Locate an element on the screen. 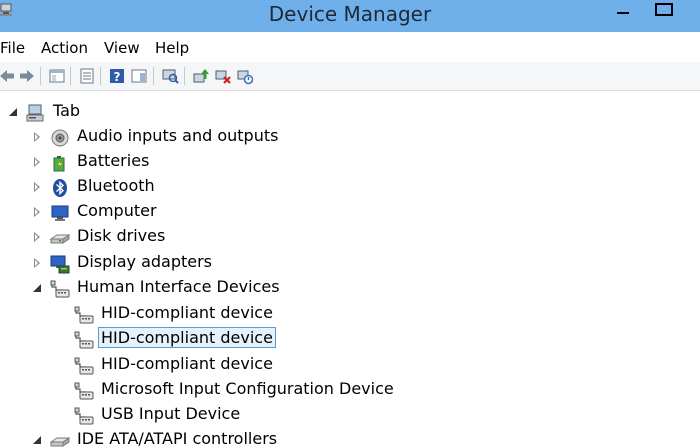 Image resolution: width=700 pixels, height=448 pixels. display-adapter-icon is located at coordinates (60, 264).